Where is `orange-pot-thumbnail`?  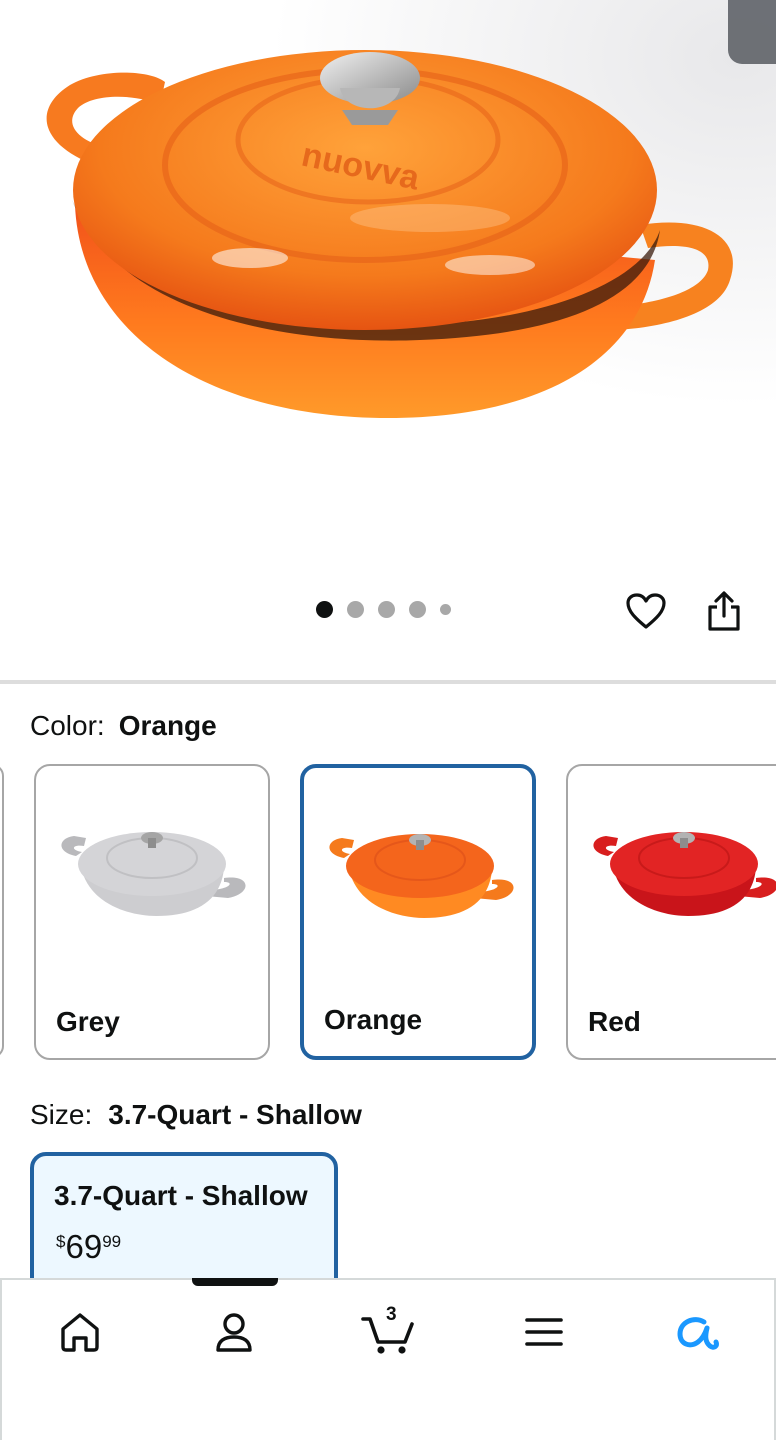 orange-pot-thumbnail is located at coordinates (421, 876).